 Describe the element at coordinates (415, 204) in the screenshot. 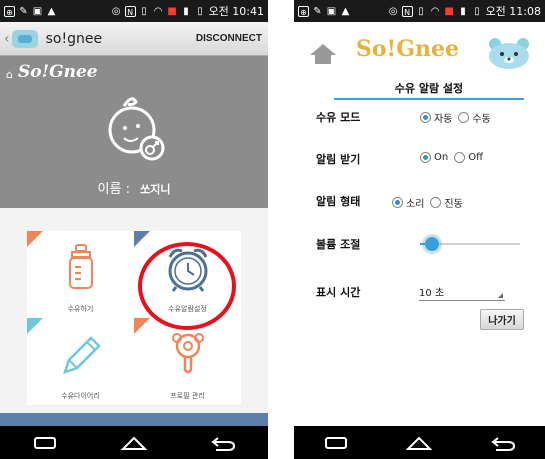

I see `type-sound-label: 소리` at that location.